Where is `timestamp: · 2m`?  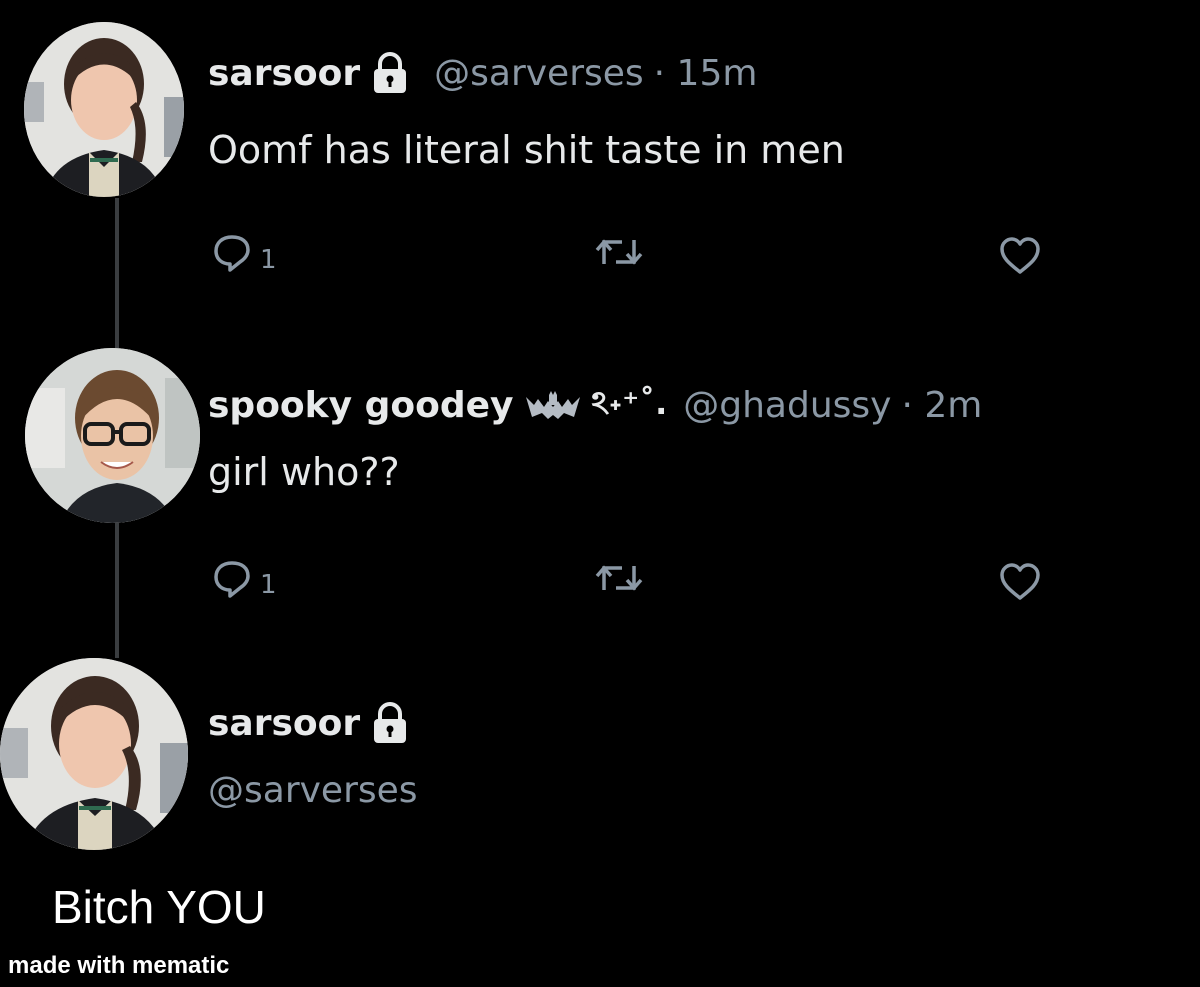
timestamp: · 2m is located at coordinates (941, 405).